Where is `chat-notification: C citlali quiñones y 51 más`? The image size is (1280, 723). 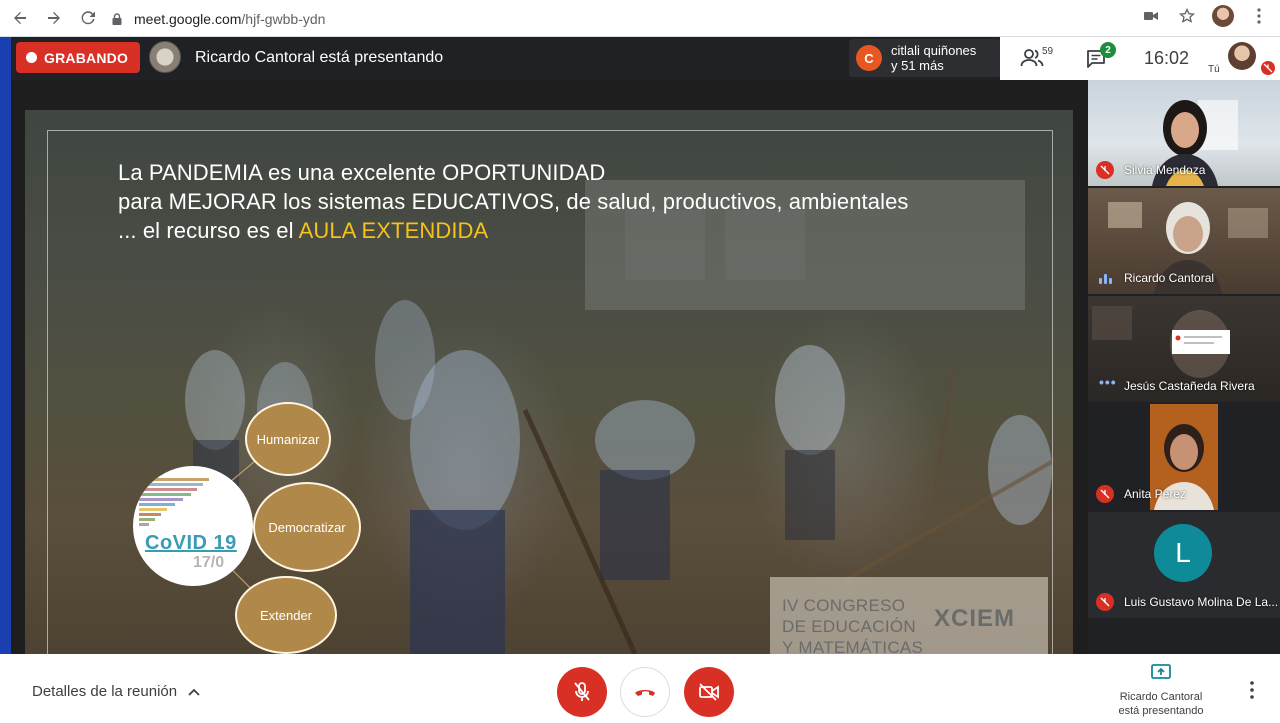
chat-notification: C citlali quiñones y 51 más is located at coordinates (925, 58).